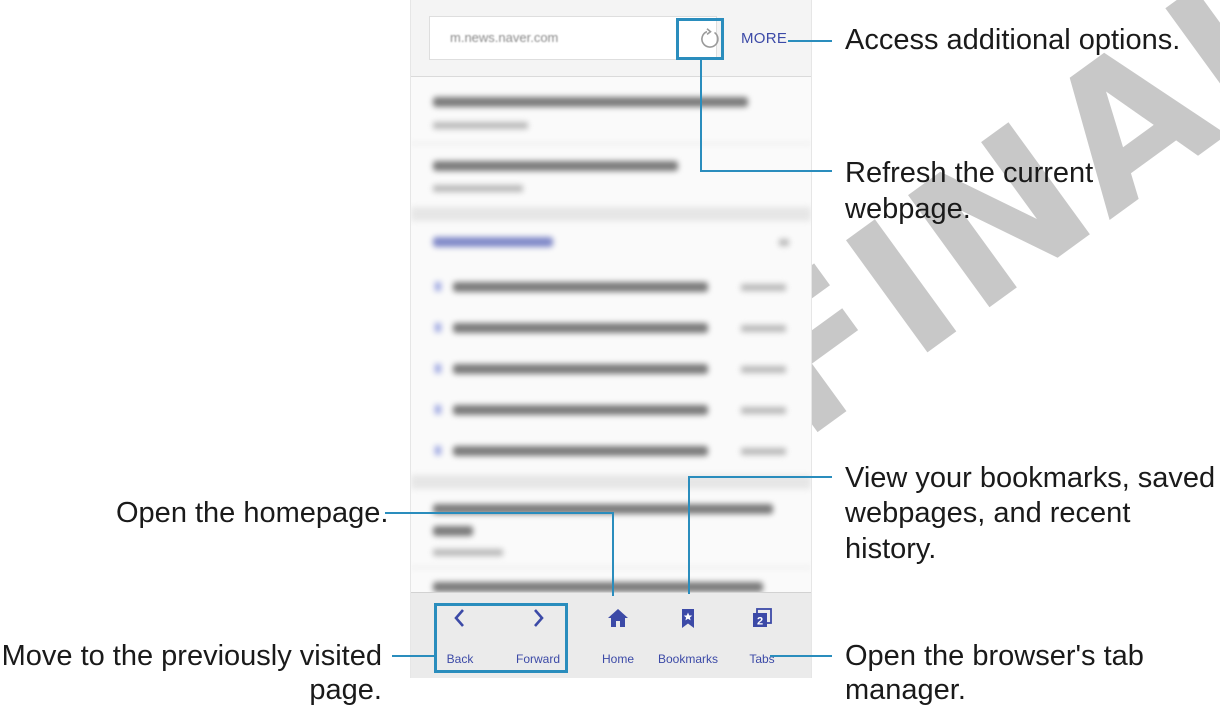  Describe the element at coordinates (760, 622) in the screenshot. I see `tab-count: 2` at that location.